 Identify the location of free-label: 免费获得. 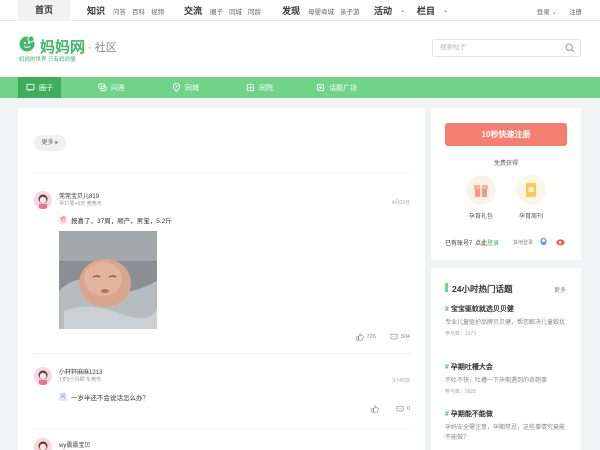
(505, 164).